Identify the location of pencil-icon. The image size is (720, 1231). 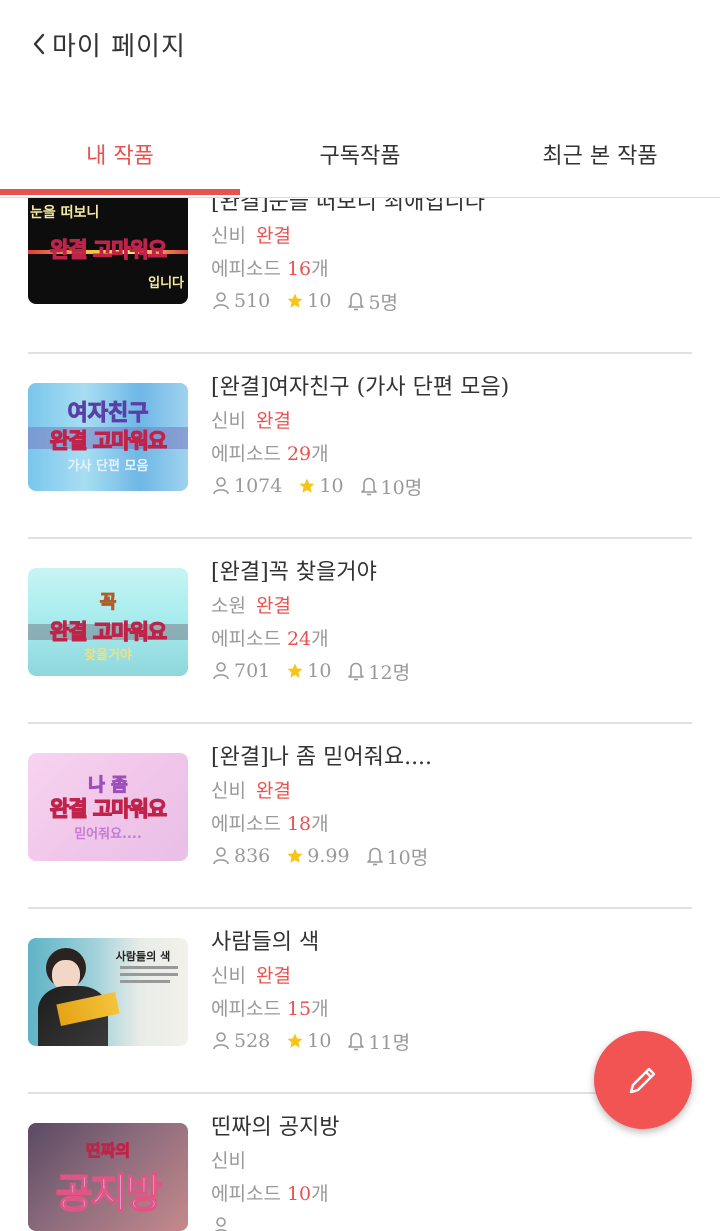
(642, 1080).